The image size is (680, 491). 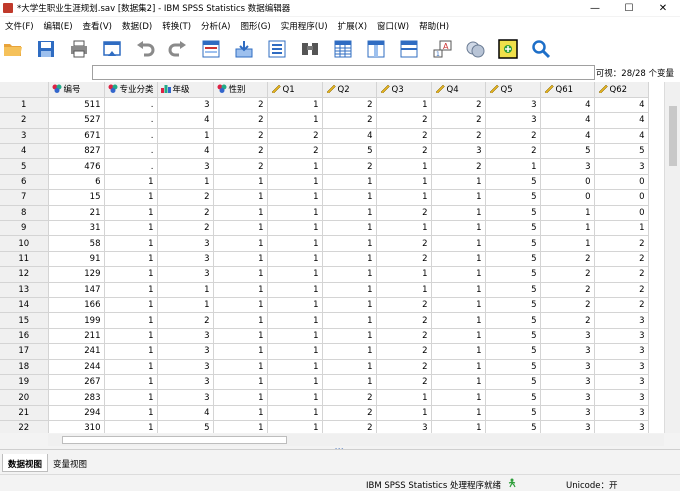 What do you see at coordinates (58, 26) in the screenshot?
I see `menu-edit: 编辑(E)` at bounding box center [58, 26].